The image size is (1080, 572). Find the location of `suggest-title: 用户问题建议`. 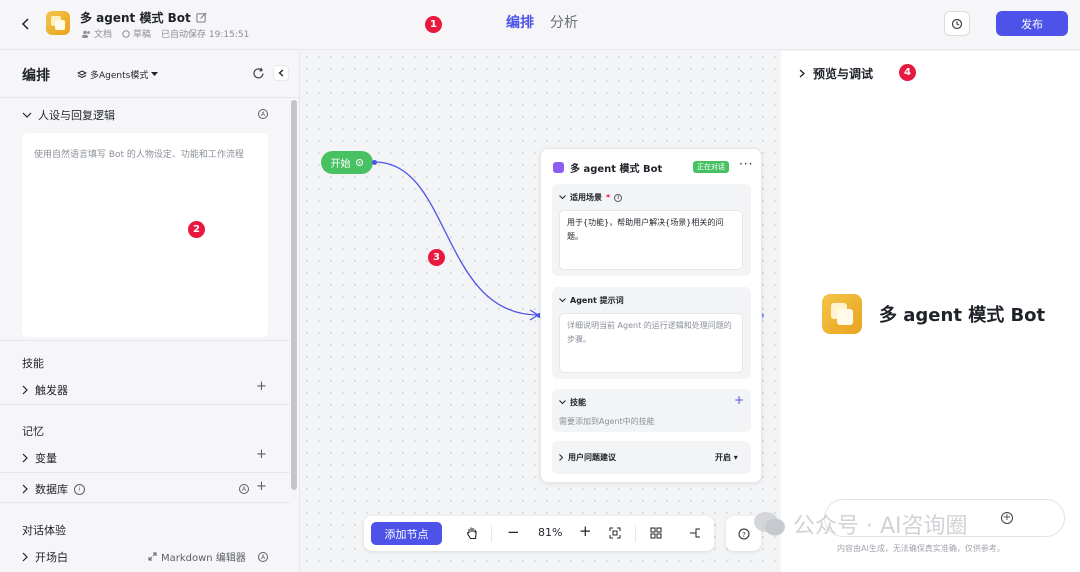

suggest-title: 用户问题建议 is located at coordinates (592, 457).